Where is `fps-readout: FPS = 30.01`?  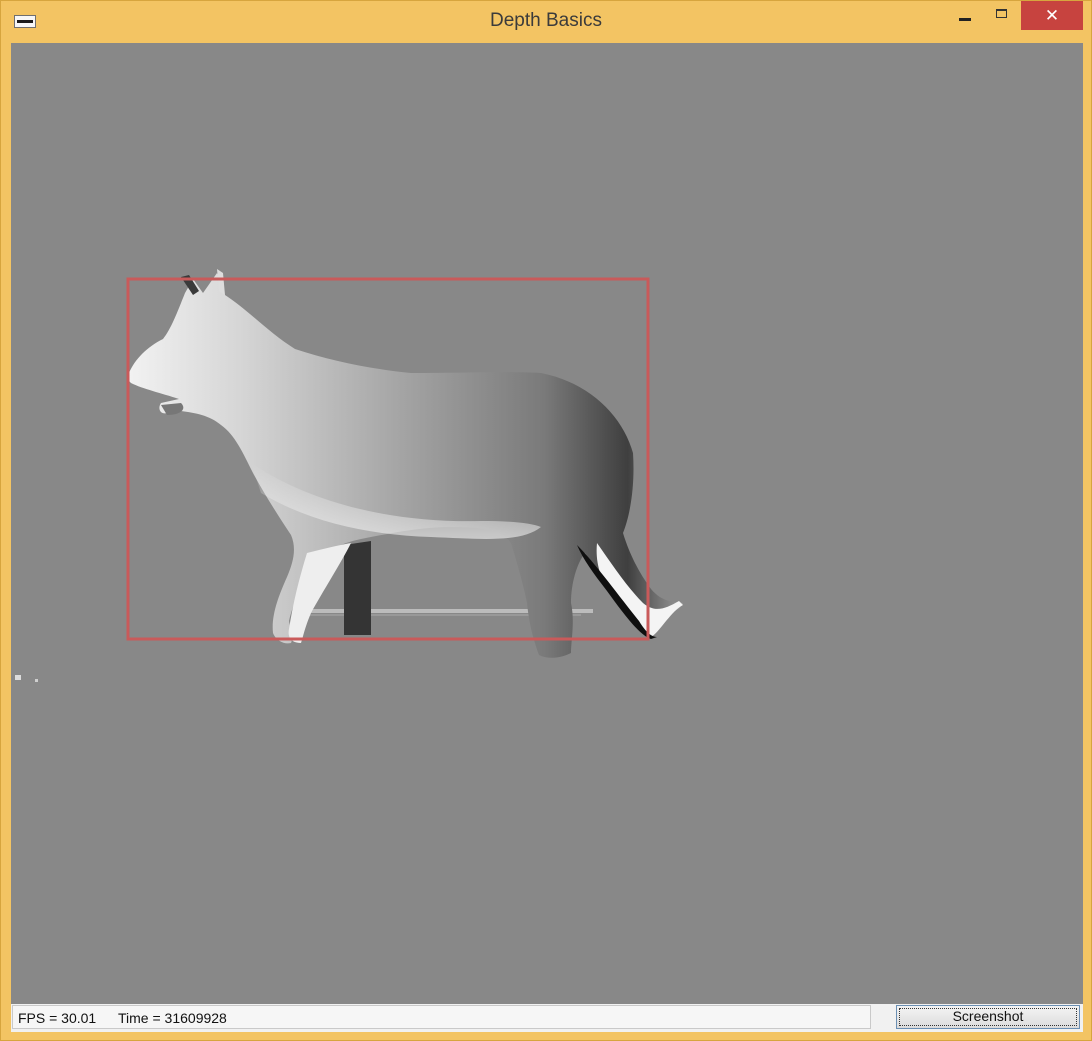
fps-readout: FPS = 30.01 is located at coordinates (57, 1018).